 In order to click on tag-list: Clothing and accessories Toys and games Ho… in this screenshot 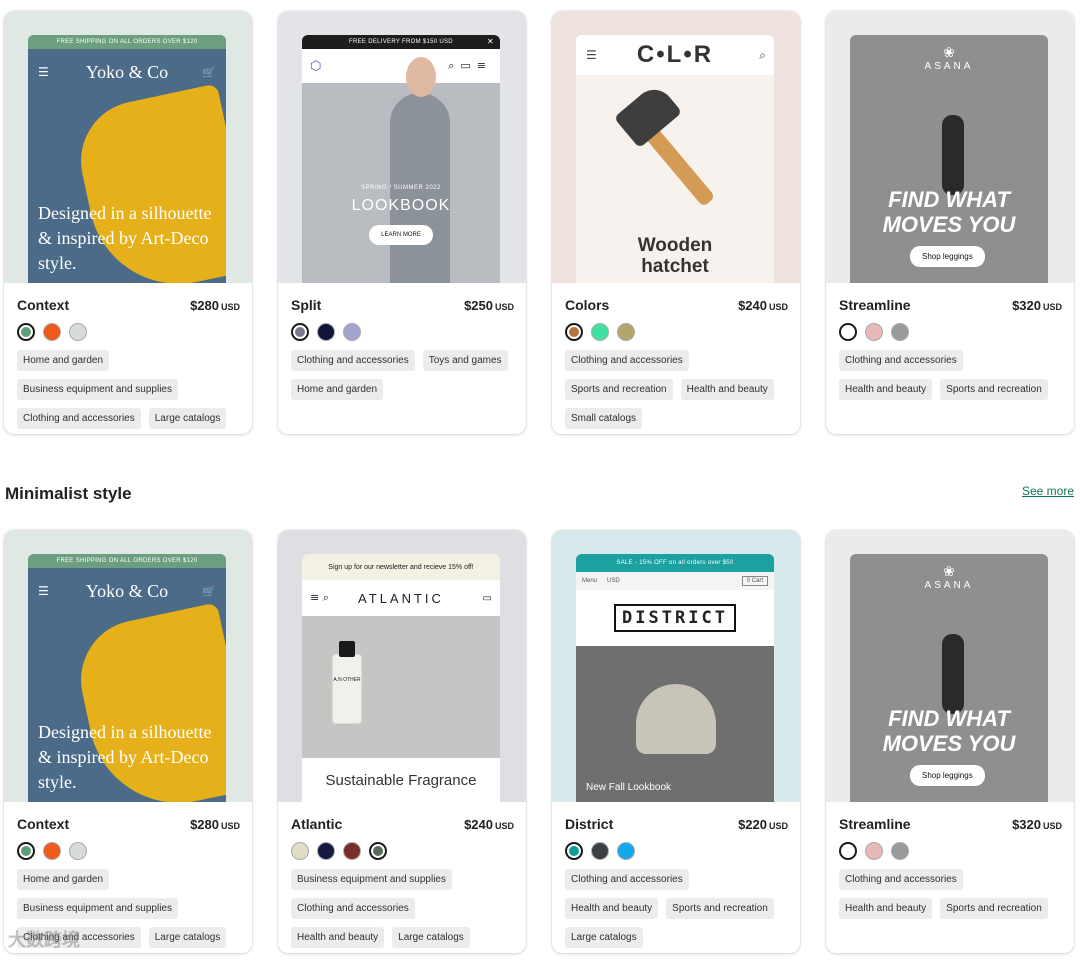, I will do `click(402, 375)`.